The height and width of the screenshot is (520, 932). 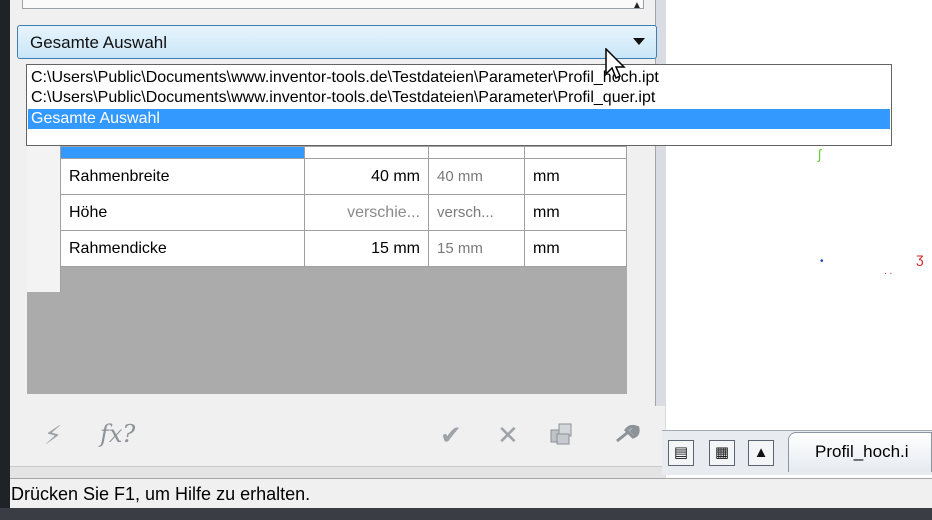 What do you see at coordinates (920, 258) in the screenshot?
I see `model-fragment: ʒ` at bounding box center [920, 258].